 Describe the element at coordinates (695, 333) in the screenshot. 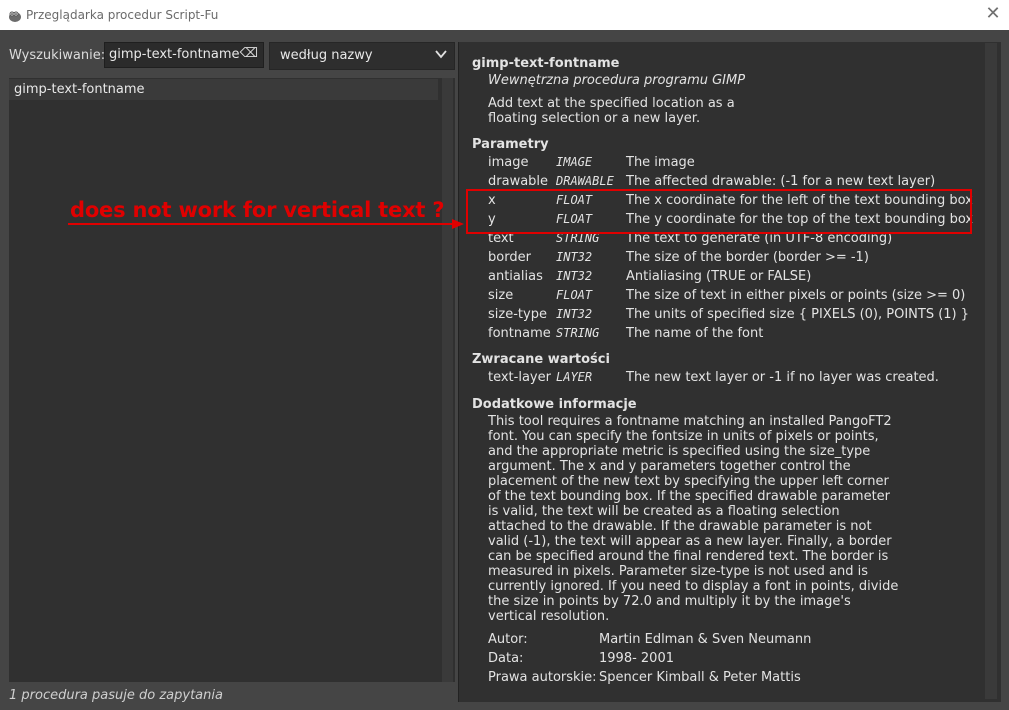

I see `param-desc: The name of the font` at that location.